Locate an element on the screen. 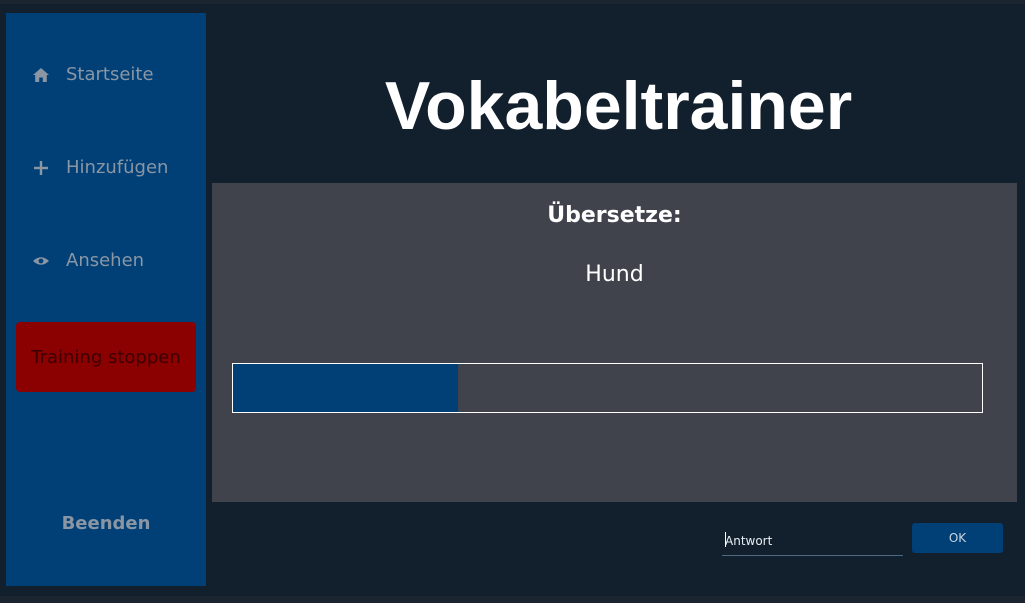 Image resolution: width=1025 pixels, height=603 pixels. progress-fill is located at coordinates (345, 388).